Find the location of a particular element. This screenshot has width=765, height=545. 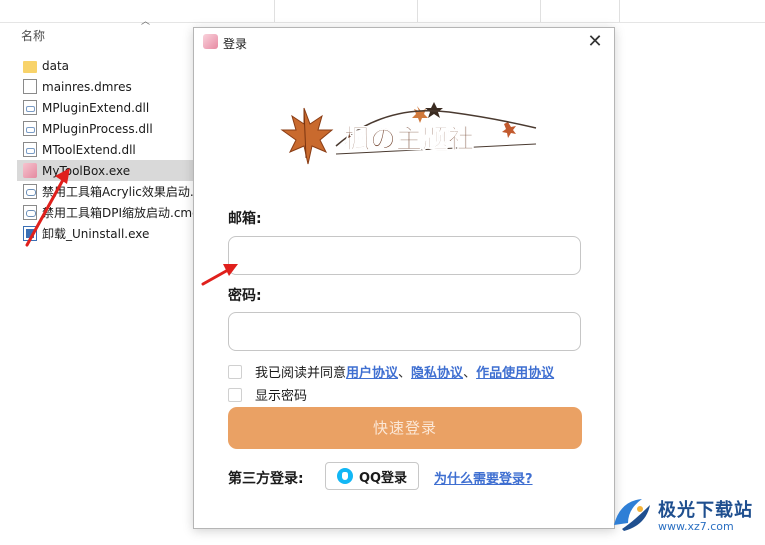

file-row-mpluginprocess: MPluginProcess.dll is located at coordinates (106, 128).